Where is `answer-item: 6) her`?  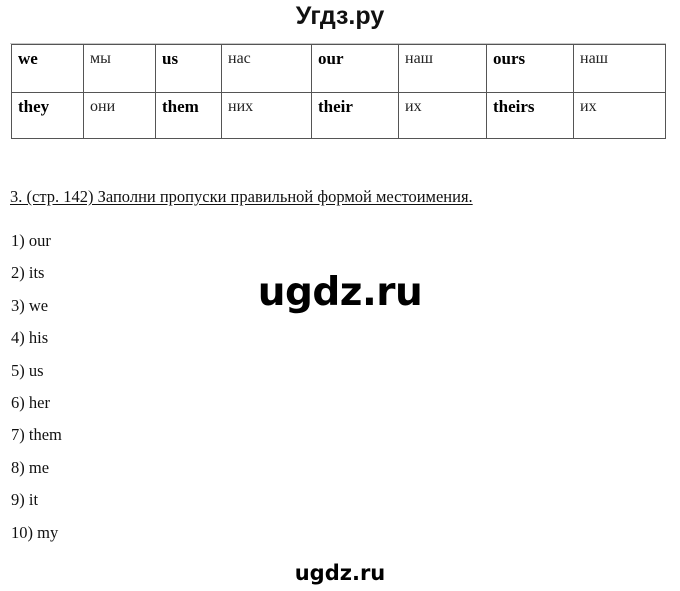 answer-item: 6) her is located at coordinates (30, 402).